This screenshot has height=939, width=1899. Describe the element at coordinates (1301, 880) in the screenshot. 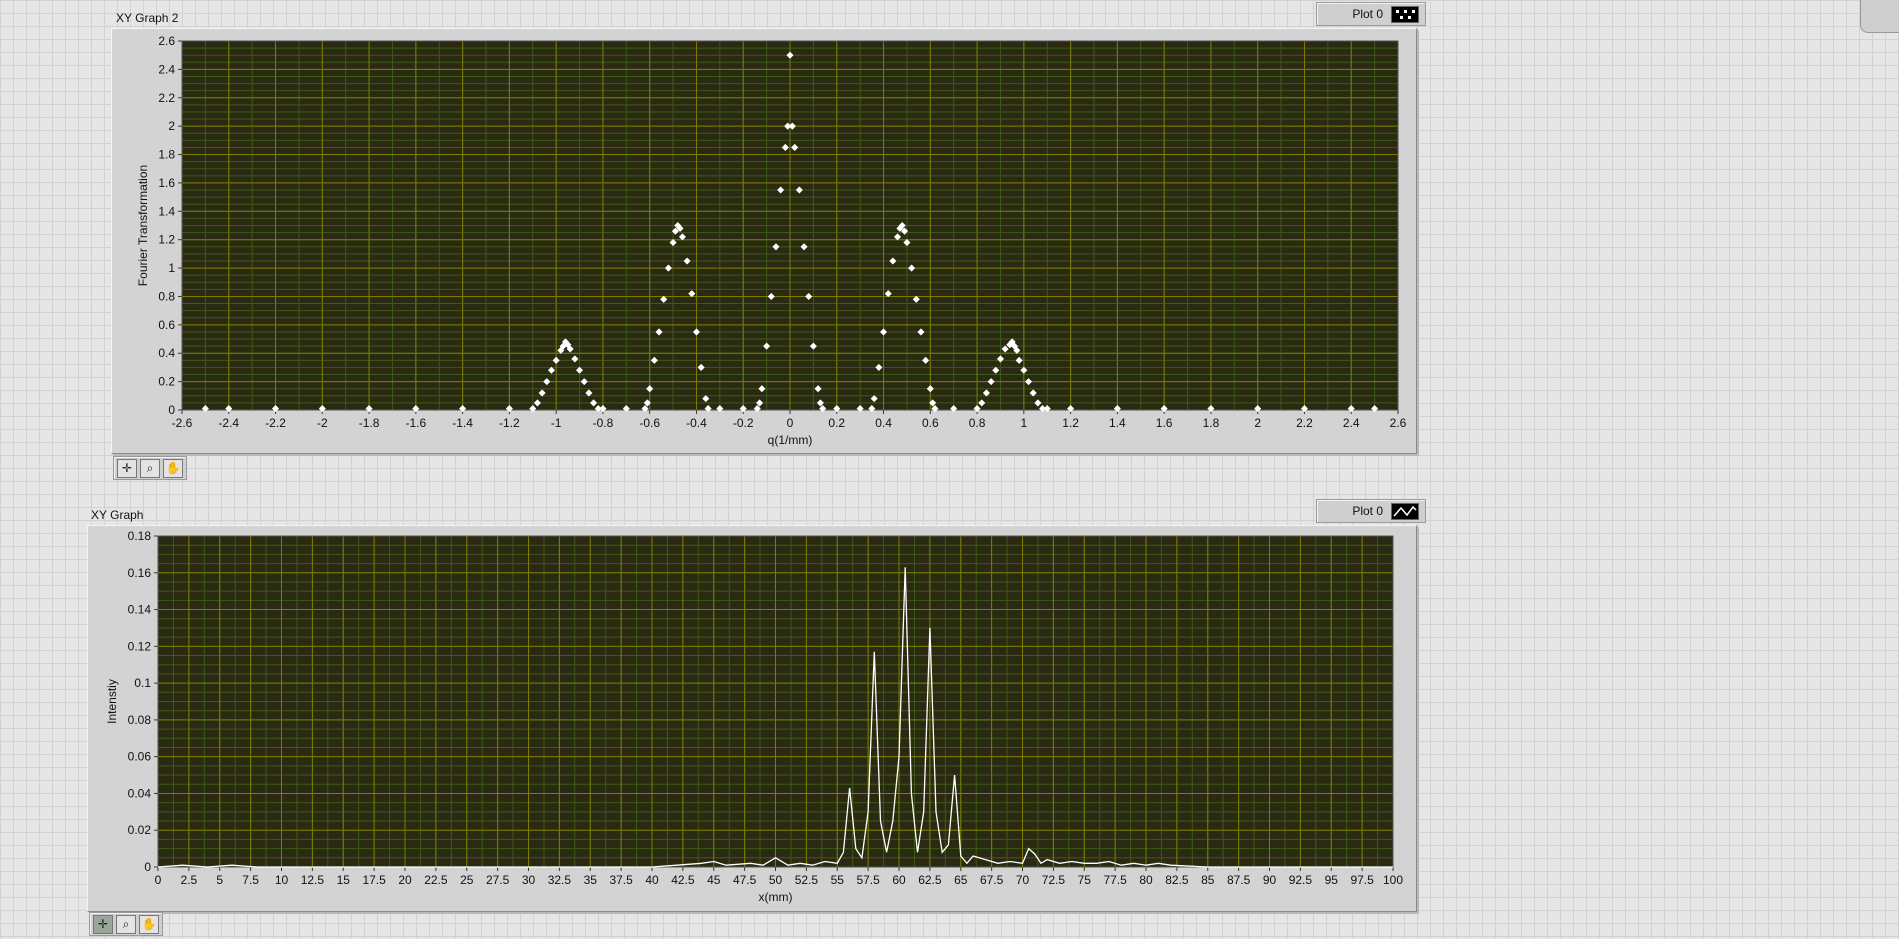

I see `x-tick-label: 92.5` at that location.